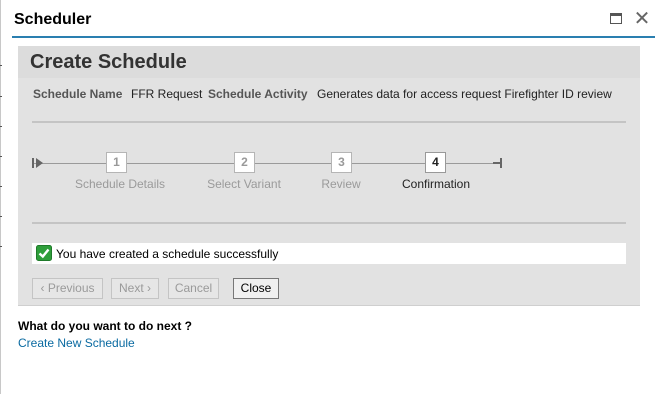 This screenshot has height=394, width=665. Describe the element at coordinates (108, 62) in the screenshot. I see `panel-title: Create Schedule` at that location.